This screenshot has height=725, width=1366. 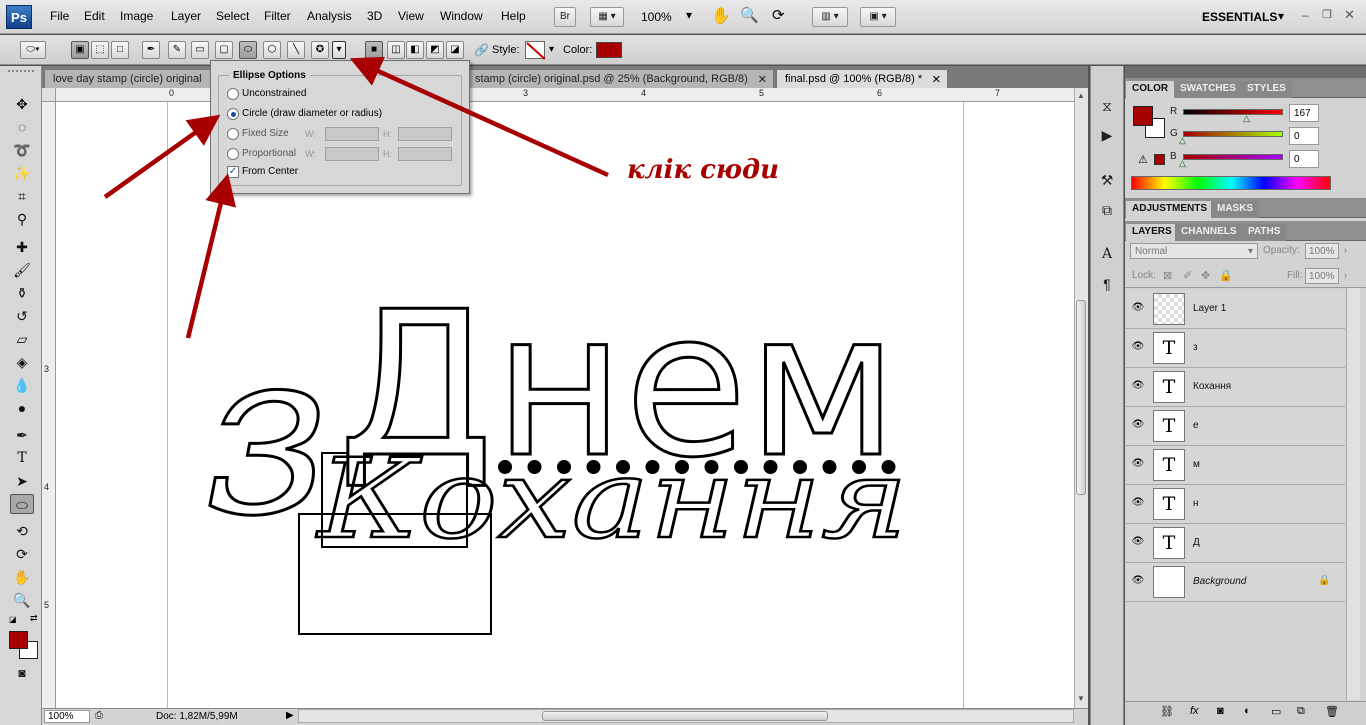 I want to click on menu-3d: 3D, so click(x=374, y=16).